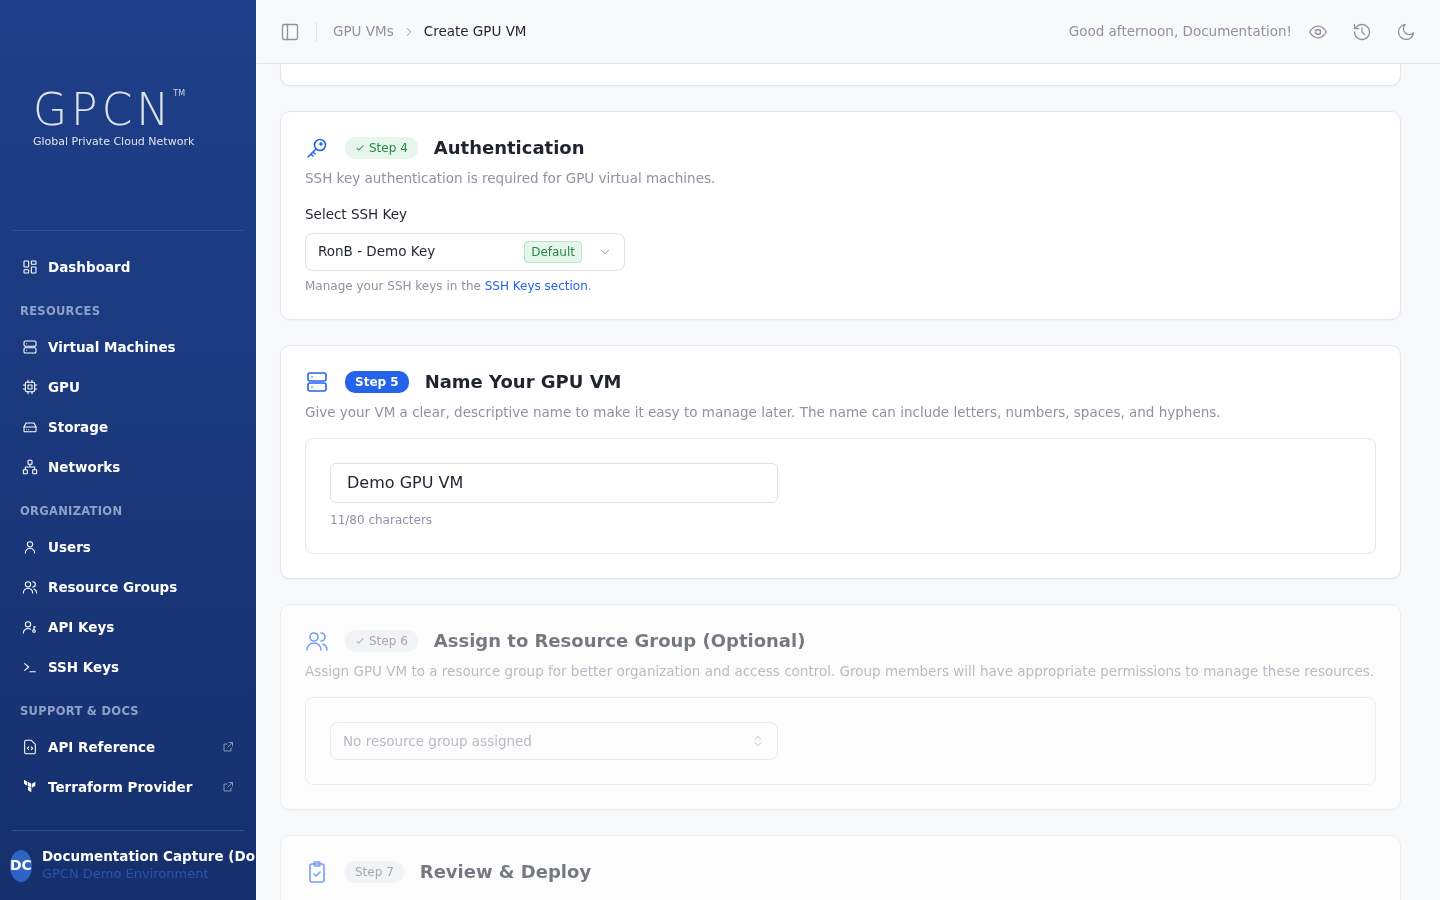 The width and height of the screenshot is (1440, 900). Describe the element at coordinates (381, 640) in the screenshot. I see `step-badge: Step 6` at that location.